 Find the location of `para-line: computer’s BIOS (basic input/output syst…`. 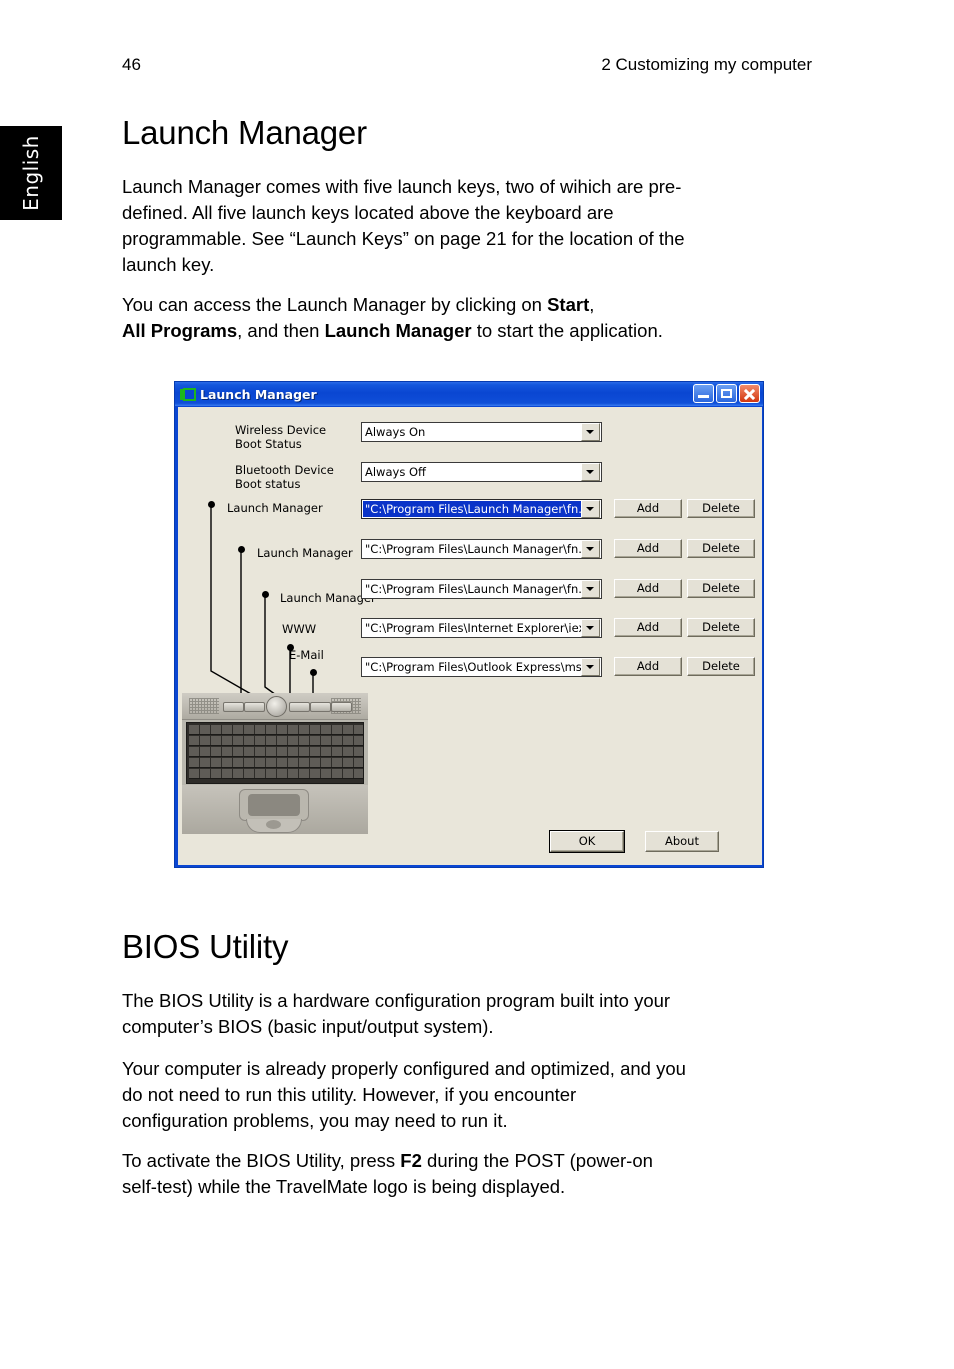

para-line: computer’s BIOS (basic input/output syst… is located at coordinates (308, 1026).